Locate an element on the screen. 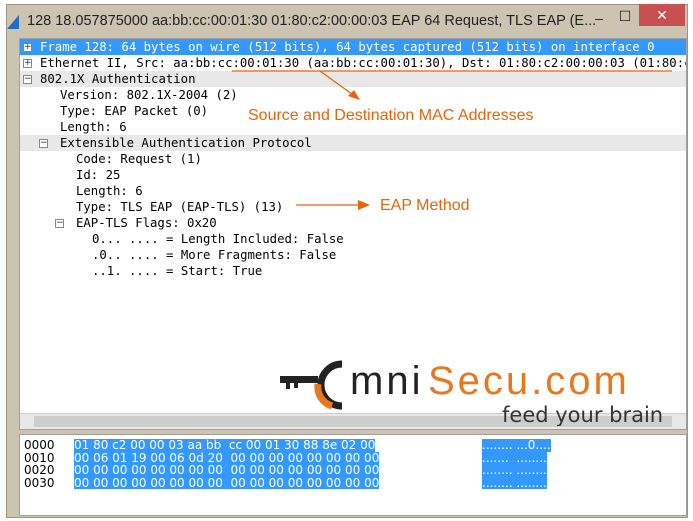 The width and height of the screenshot is (693, 521). svg-text: feed your brain is located at coordinates (582, 414).